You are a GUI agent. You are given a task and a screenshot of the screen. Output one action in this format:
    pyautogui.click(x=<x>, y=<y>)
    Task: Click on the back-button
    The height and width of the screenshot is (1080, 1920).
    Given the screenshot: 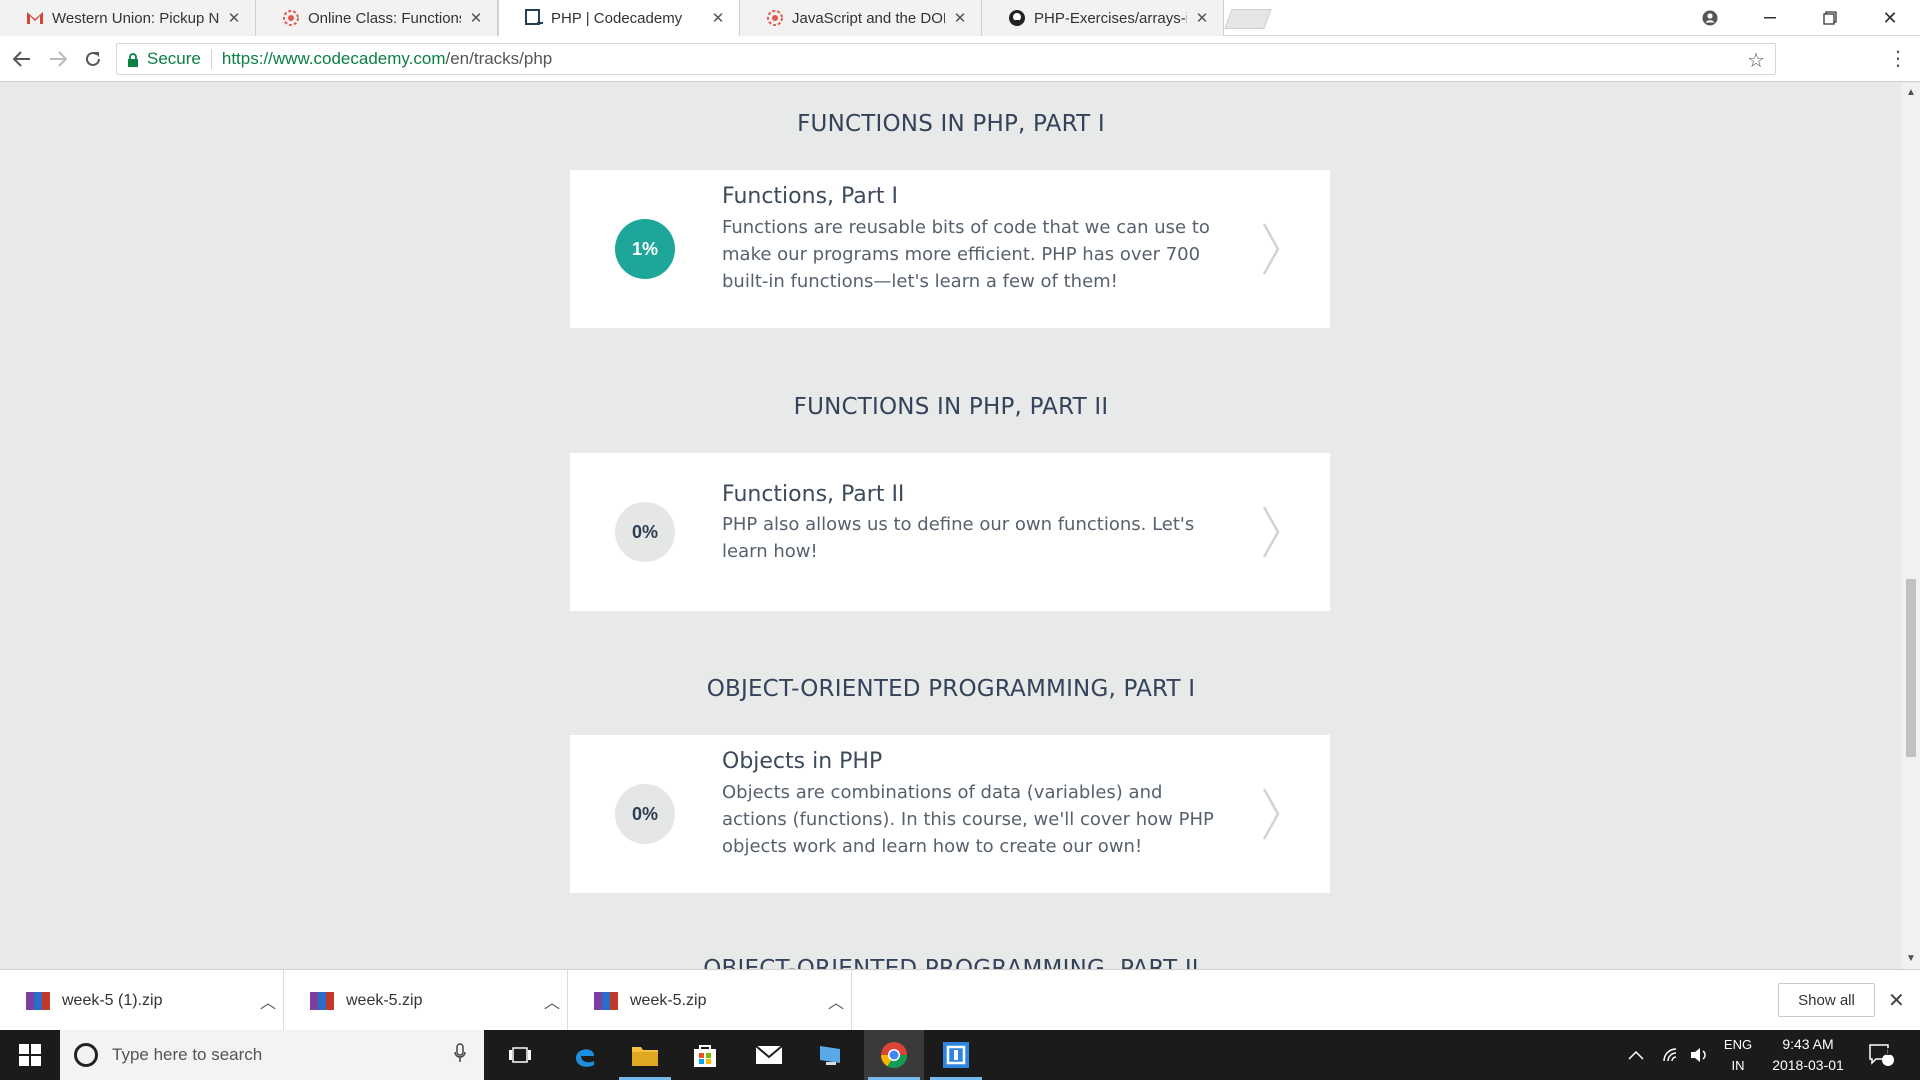 What is the action you would take?
    pyautogui.click(x=22, y=59)
    